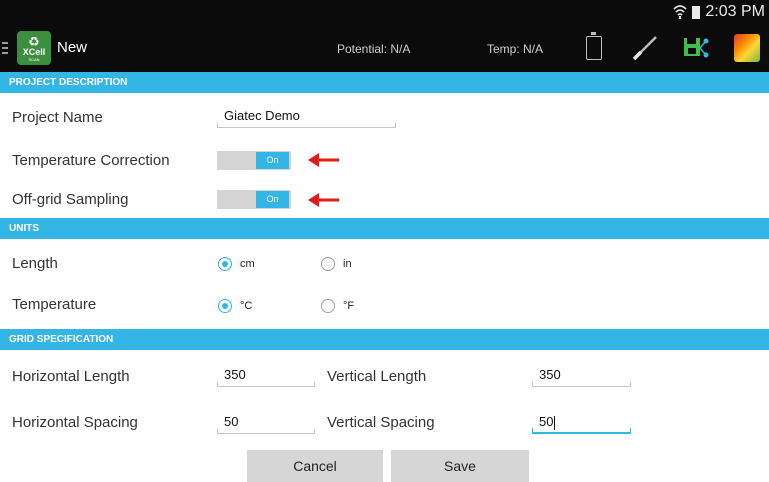 The height and width of the screenshot is (482, 769). Describe the element at coordinates (515, 49) in the screenshot. I see `temp-readout: Temp: N/A` at that location.